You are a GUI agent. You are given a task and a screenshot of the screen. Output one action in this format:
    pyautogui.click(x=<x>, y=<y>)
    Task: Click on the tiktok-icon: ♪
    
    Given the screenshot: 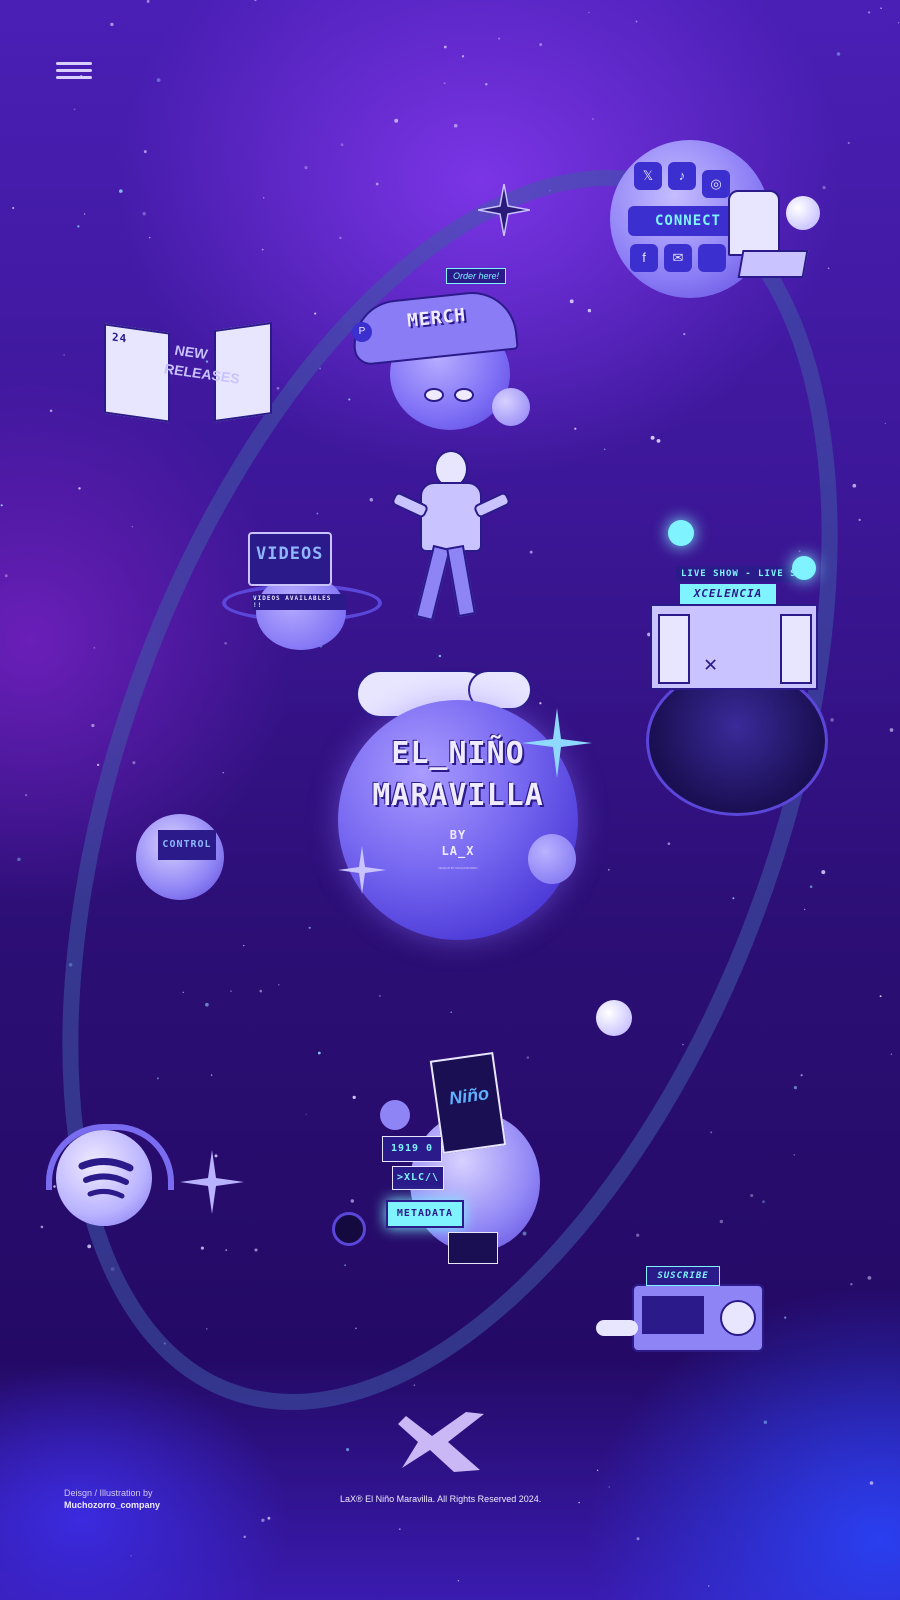 What is the action you would take?
    pyautogui.click(x=682, y=176)
    